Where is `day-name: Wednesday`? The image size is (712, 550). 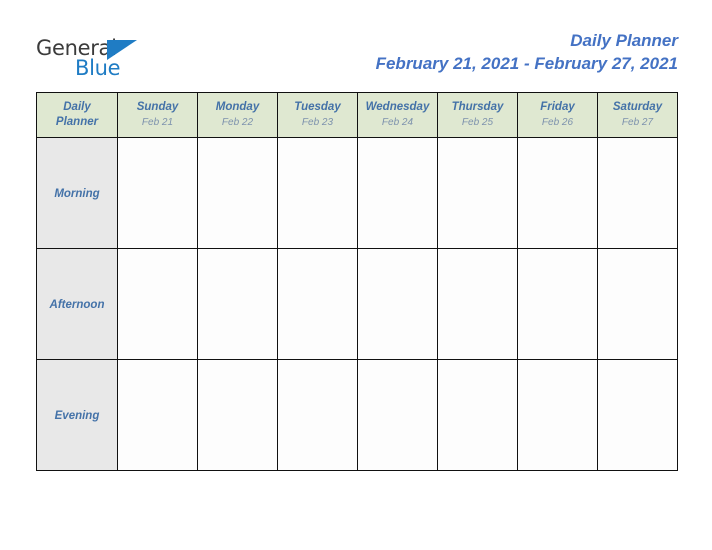
day-name: Wednesday is located at coordinates (397, 107).